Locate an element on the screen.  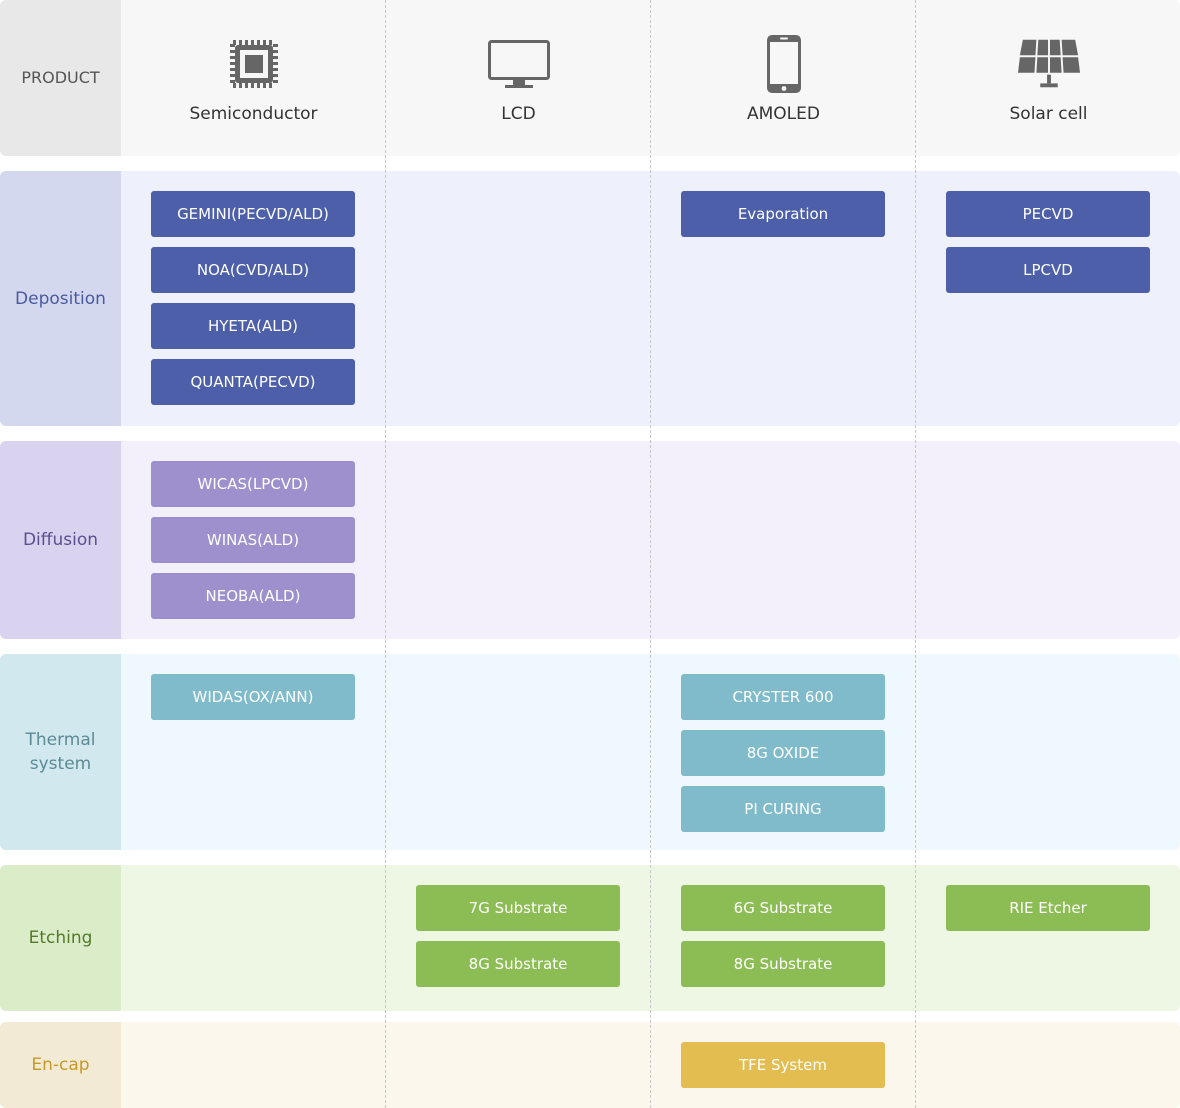
process-box: TFE System is located at coordinates (783, 1065).